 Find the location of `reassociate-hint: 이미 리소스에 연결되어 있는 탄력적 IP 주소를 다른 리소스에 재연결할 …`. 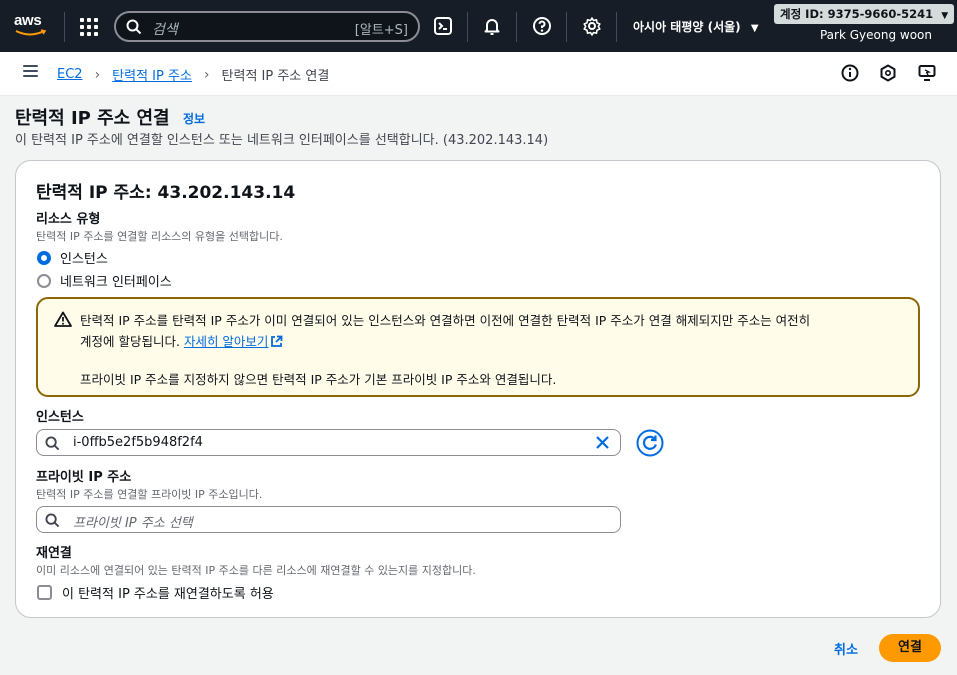

reassociate-hint: 이미 리소스에 연결되어 있는 탄력적 IP 주소를 다른 리소스에 재연결할 … is located at coordinates (256, 570).